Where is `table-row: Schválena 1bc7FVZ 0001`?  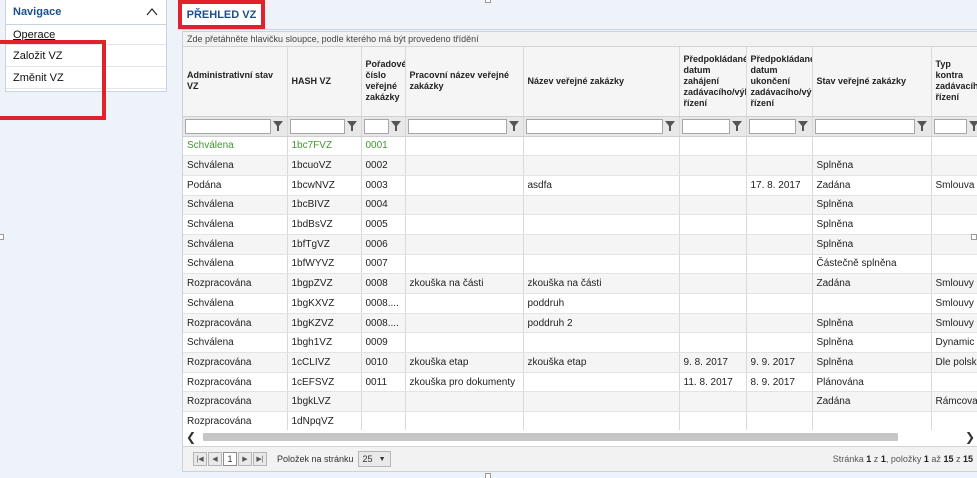 table-row: Schválena 1bc7FVZ 0001 is located at coordinates (580, 146).